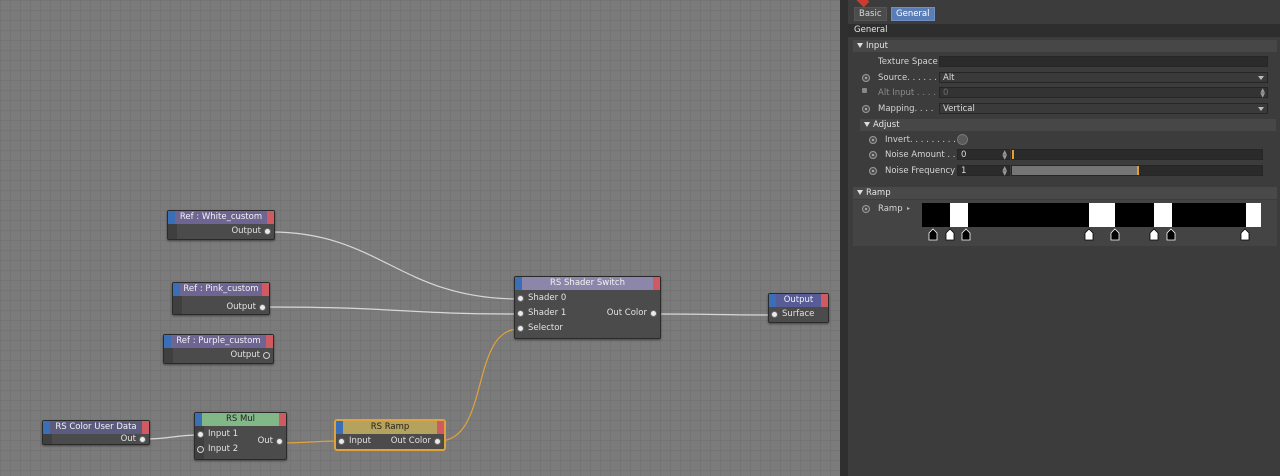  What do you see at coordinates (392, 310) in the screenshot?
I see `wire-pink-to-shader1` at bounding box center [392, 310].